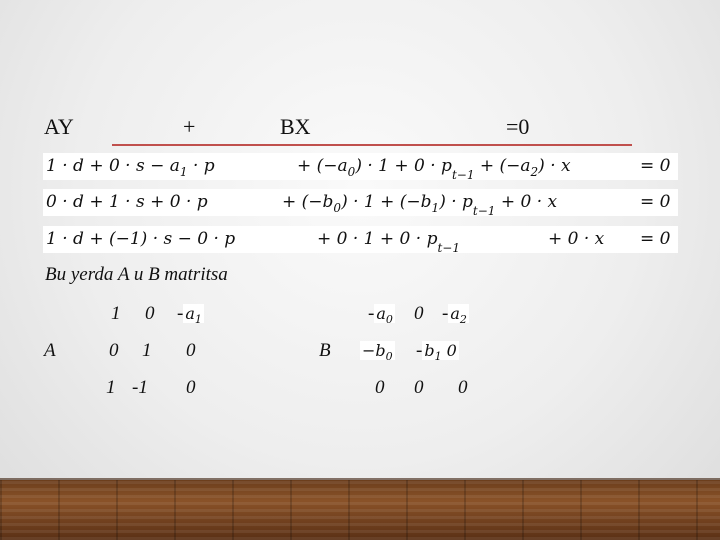 The width and height of the screenshot is (720, 540). What do you see at coordinates (518, 126) in the screenshot?
I see `heading-equals-zero: =0` at bounding box center [518, 126].